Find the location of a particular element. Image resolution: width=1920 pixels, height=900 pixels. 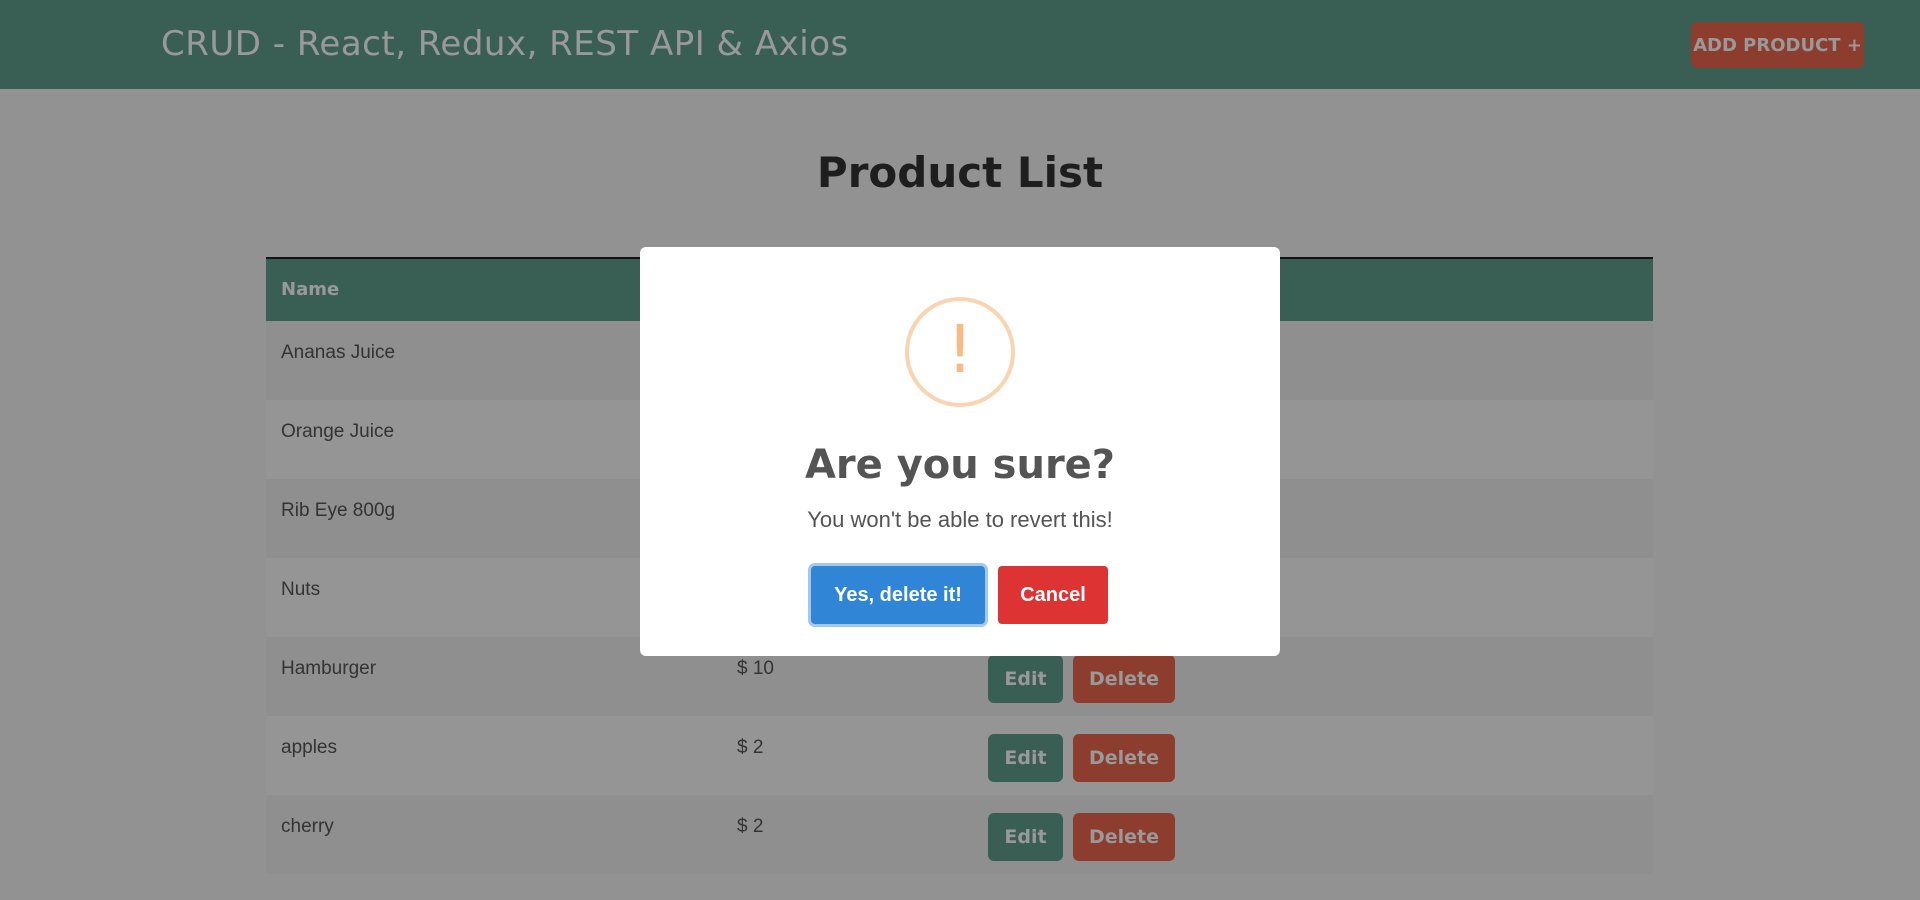

warning-icon: ! is located at coordinates (960, 352).